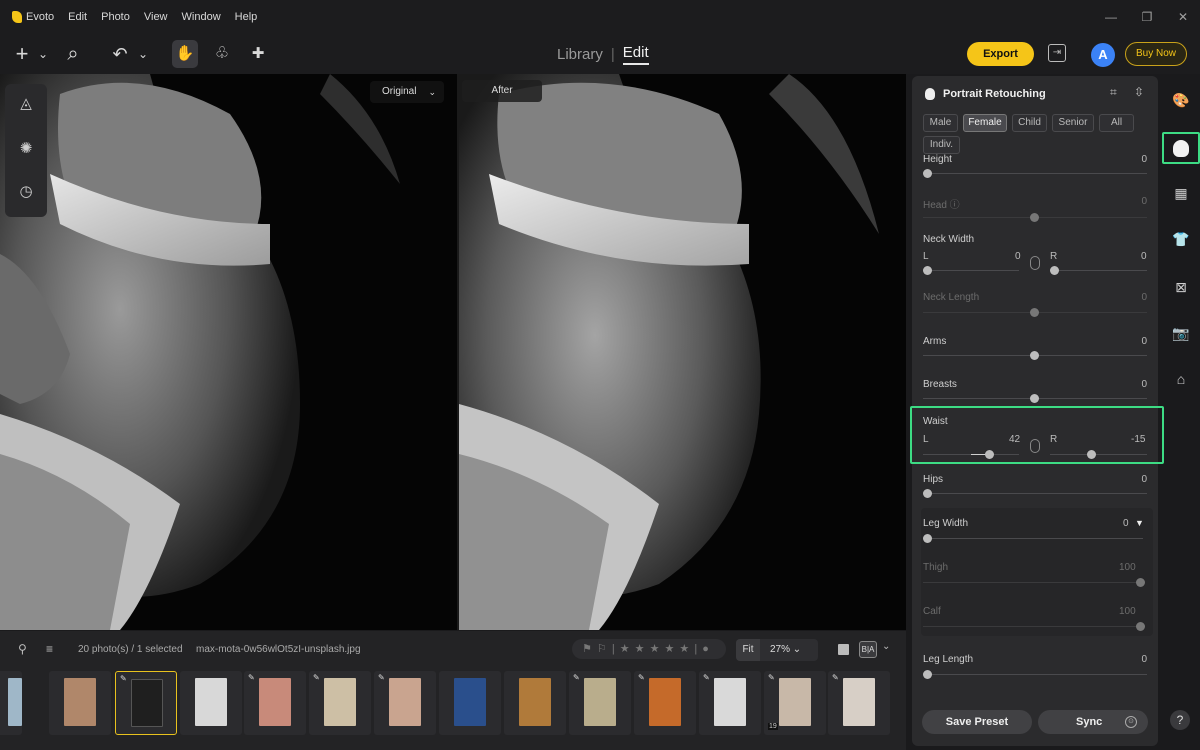 This screenshot has height=750, width=1200. I want to click on crop-icon: ⊠, so click(1181, 287).